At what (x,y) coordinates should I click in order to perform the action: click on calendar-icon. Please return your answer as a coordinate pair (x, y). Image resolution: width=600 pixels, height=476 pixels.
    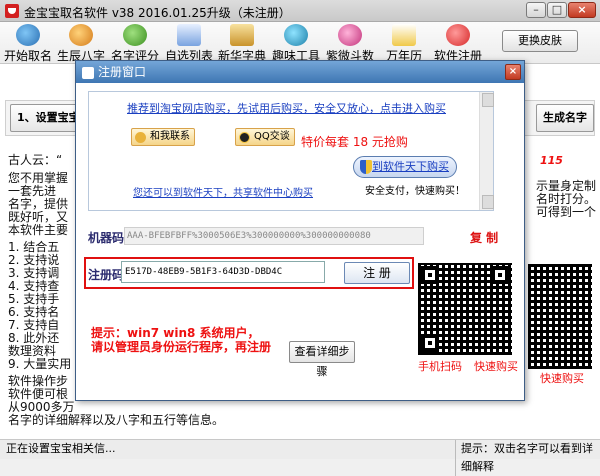
    Looking at the image, I should click on (404, 35).